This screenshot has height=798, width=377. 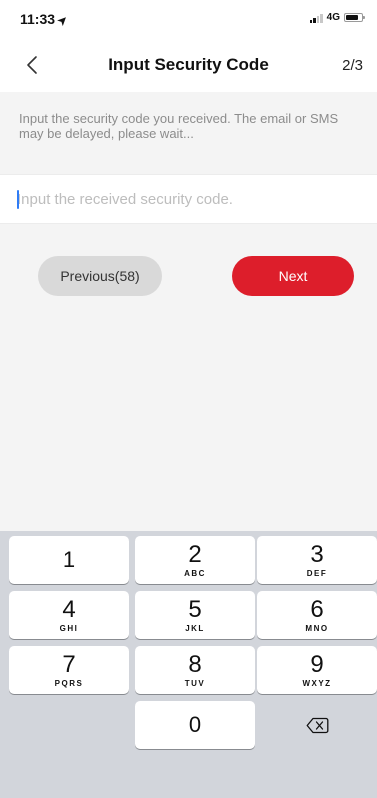 What do you see at coordinates (195, 683) in the screenshot?
I see `key-letters: TUV` at bounding box center [195, 683].